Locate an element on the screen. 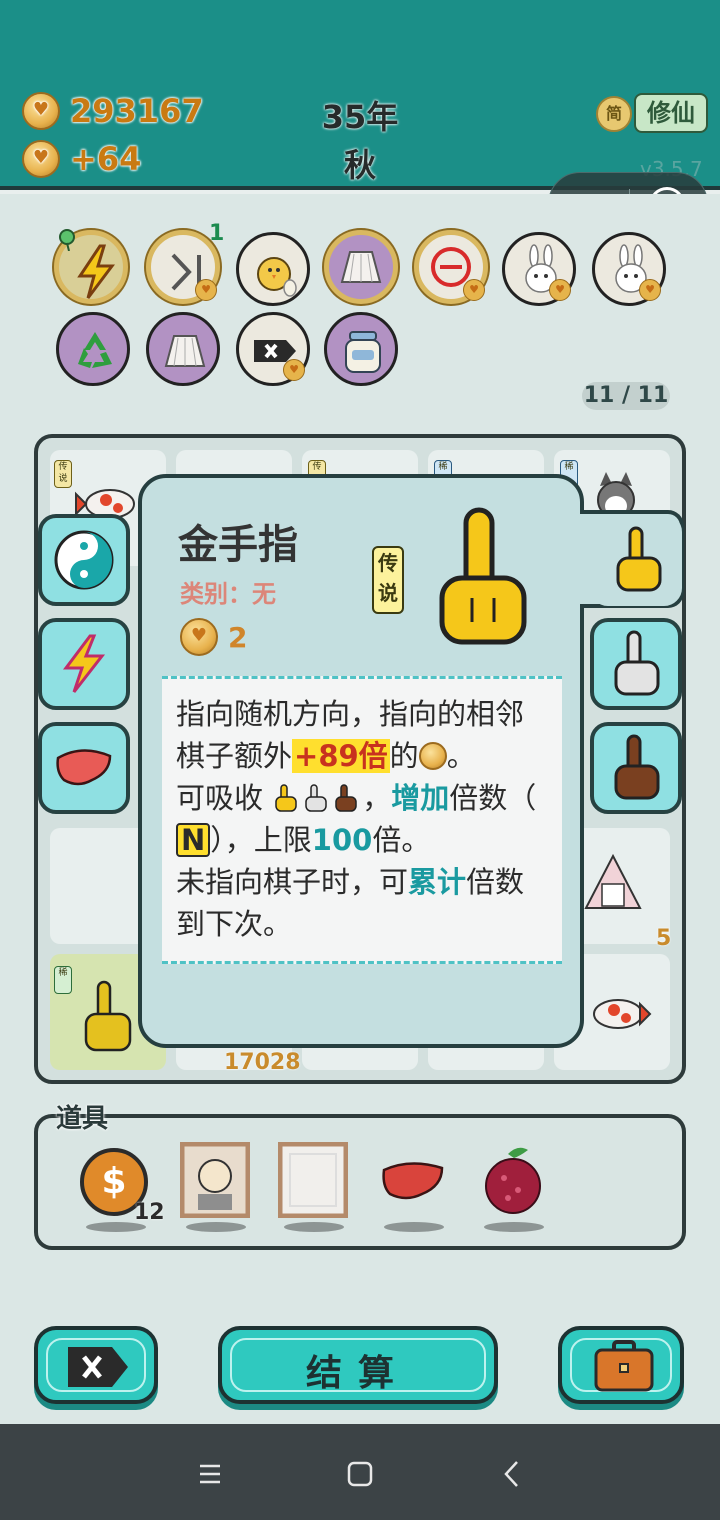 This screenshot has width=720, height=1520. brown-hand-side-button is located at coordinates (636, 768).